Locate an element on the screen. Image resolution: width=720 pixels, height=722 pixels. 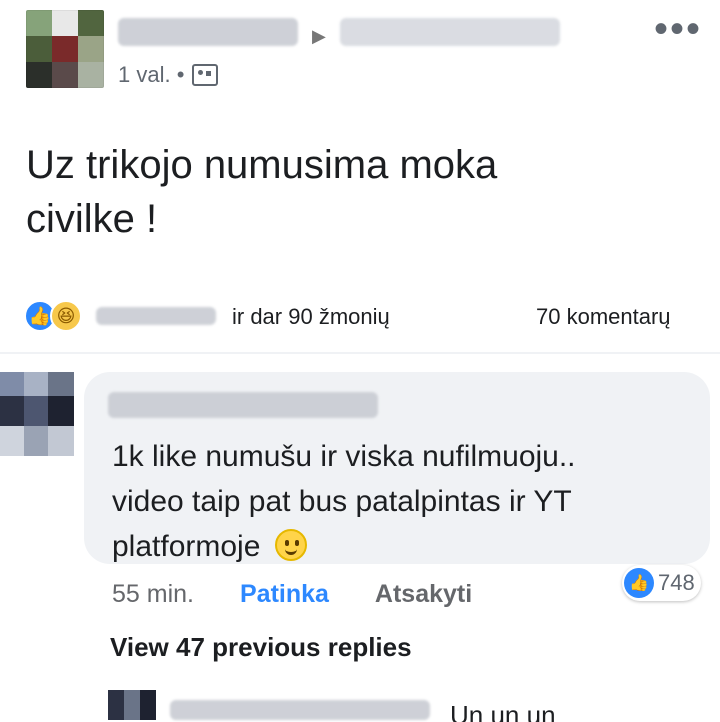
comment-like-badge: 👍 748 is located at coordinates (661, 583).